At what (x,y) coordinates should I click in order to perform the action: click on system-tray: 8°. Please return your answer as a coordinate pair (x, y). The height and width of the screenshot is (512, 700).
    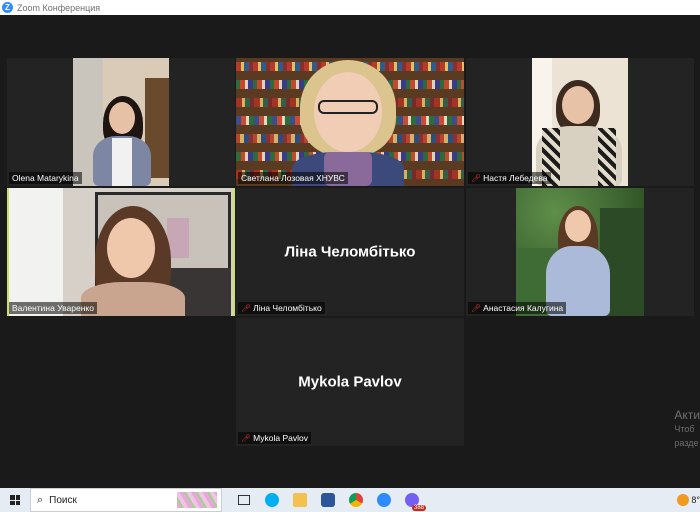
    Looking at the image, I should click on (688, 500).